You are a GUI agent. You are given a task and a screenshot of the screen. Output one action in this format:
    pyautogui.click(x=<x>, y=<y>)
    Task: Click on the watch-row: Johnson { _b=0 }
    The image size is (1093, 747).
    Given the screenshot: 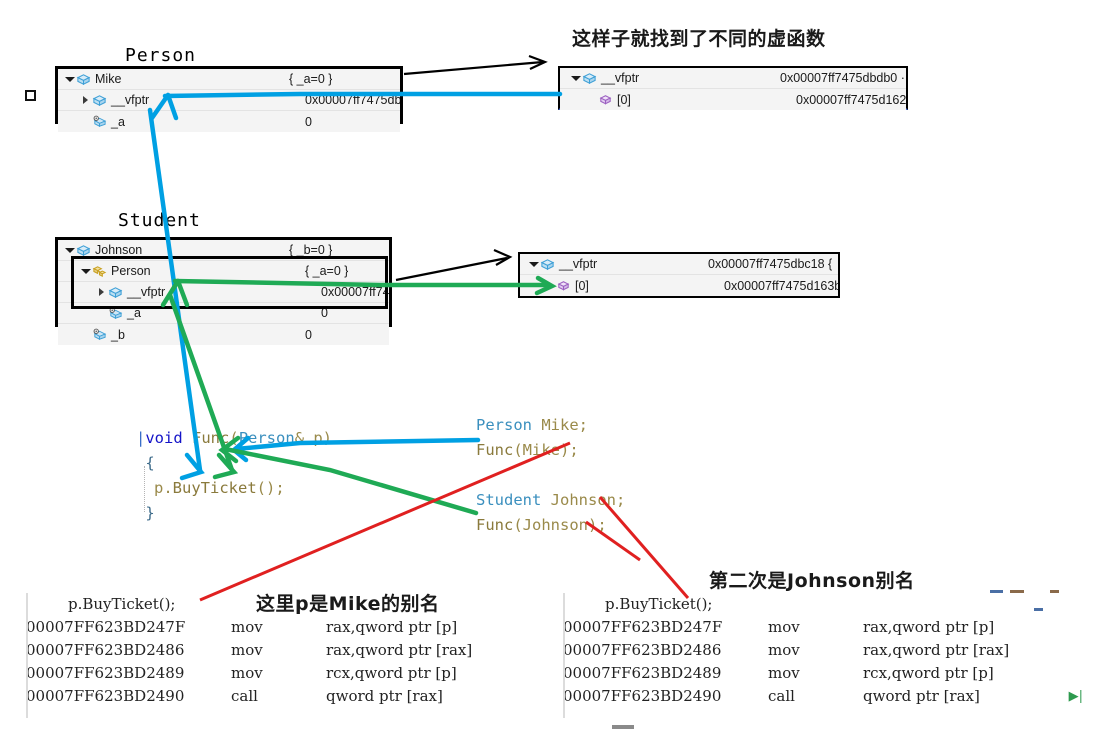 What is the action you would take?
    pyautogui.click(x=223, y=250)
    